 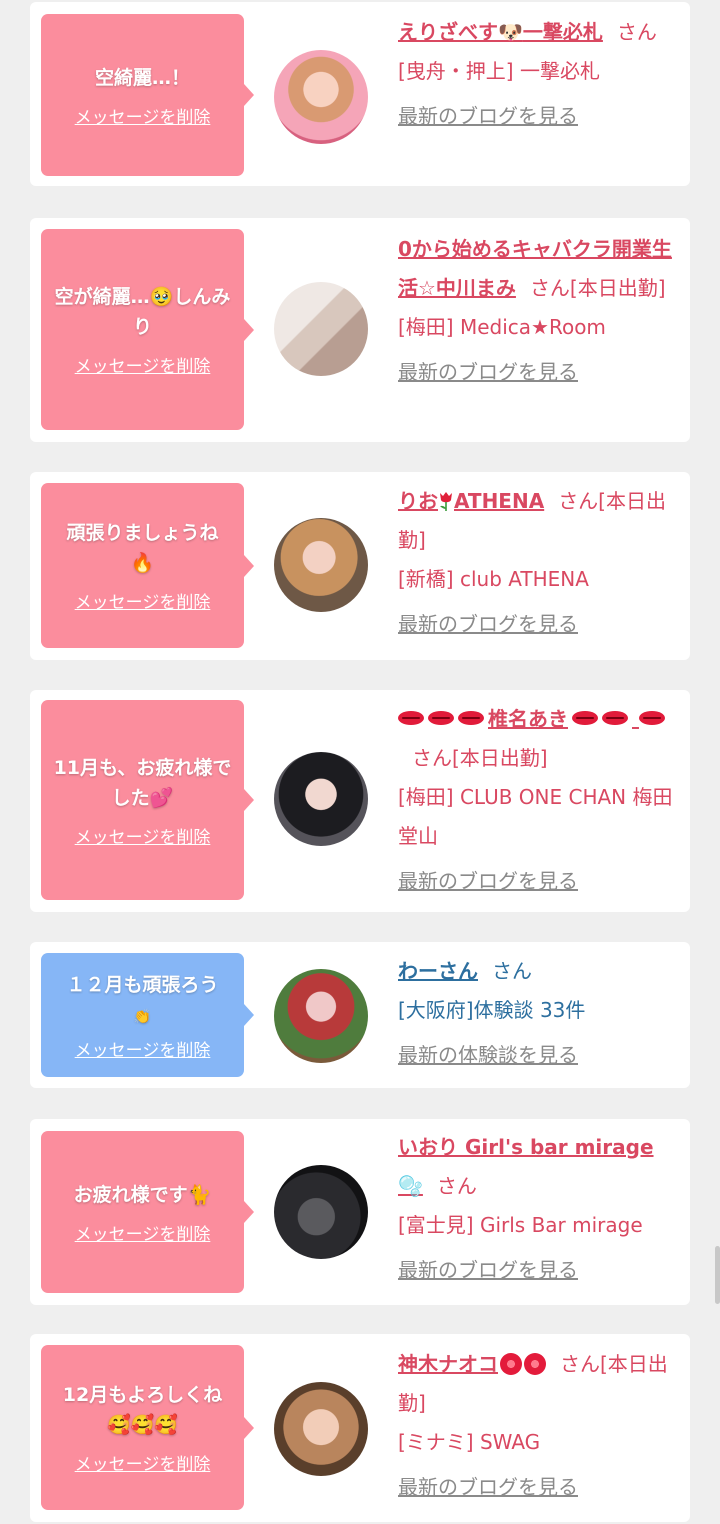 I want to click on message-part: １２月も頑張ろう, so click(x=142, y=984).